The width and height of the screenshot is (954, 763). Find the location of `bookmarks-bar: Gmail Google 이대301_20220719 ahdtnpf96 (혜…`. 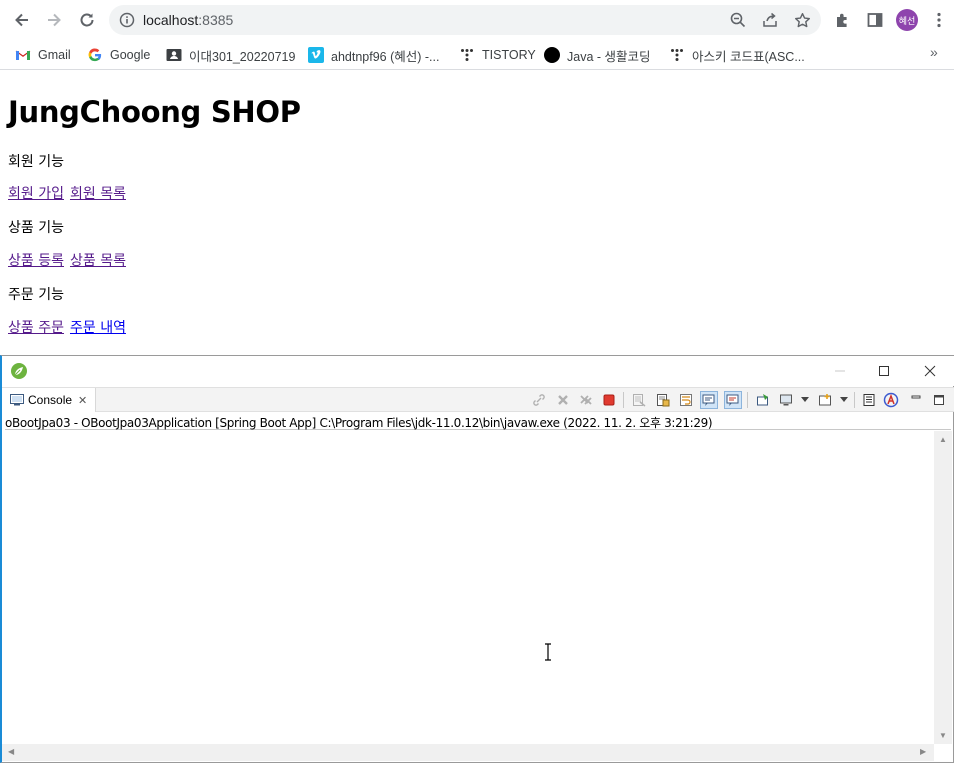

bookmarks-bar: Gmail Google 이대301_20220719 ahdtnpf96 (혜… is located at coordinates (477, 55).